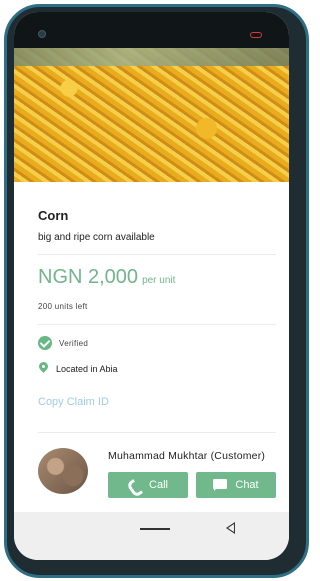 This screenshot has height=581, width=320. What do you see at coordinates (87, 369) in the screenshot?
I see `location-label: Located in Abia` at bounding box center [87, 369].